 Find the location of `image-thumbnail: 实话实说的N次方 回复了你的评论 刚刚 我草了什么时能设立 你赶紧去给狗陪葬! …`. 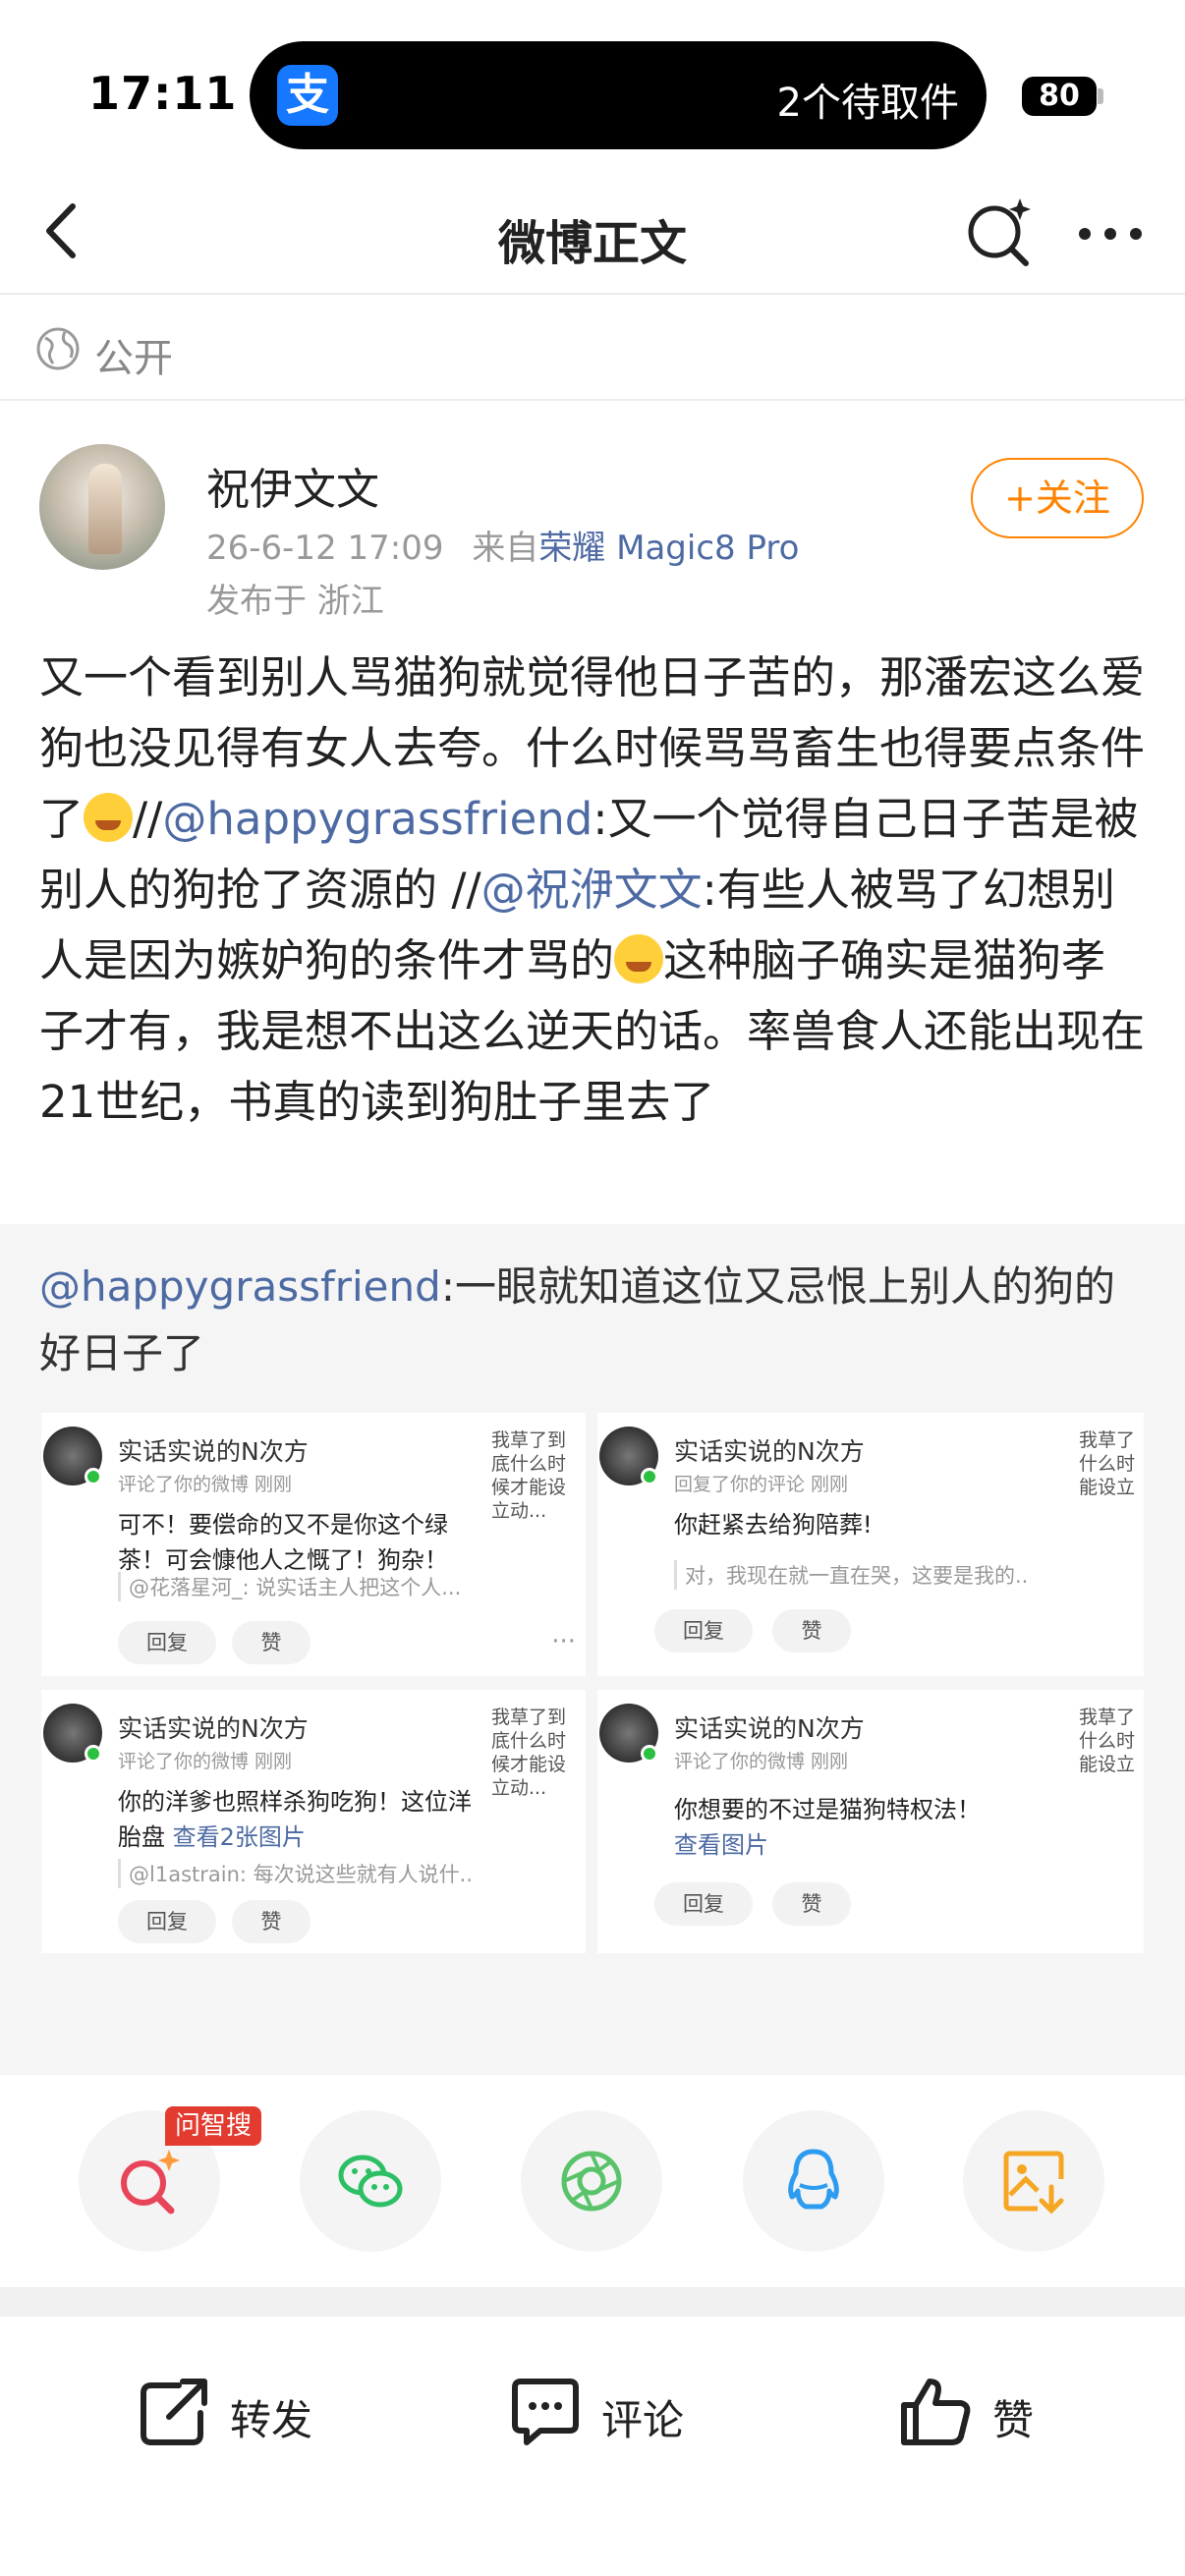

image-thumbnail: 实话实说的N次方 回复了你的评论 刚刚 我草了什么时能设立 你赶紧去给狗陪葬! … is located at coordinates (871, 1544).